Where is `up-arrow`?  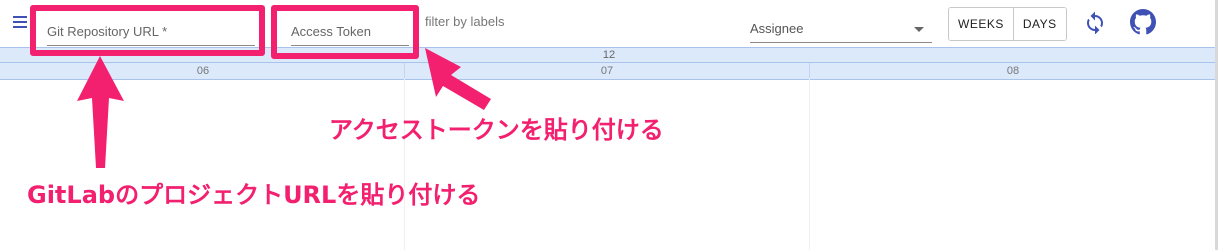
up-arrow is located at coordinates (100, 112).